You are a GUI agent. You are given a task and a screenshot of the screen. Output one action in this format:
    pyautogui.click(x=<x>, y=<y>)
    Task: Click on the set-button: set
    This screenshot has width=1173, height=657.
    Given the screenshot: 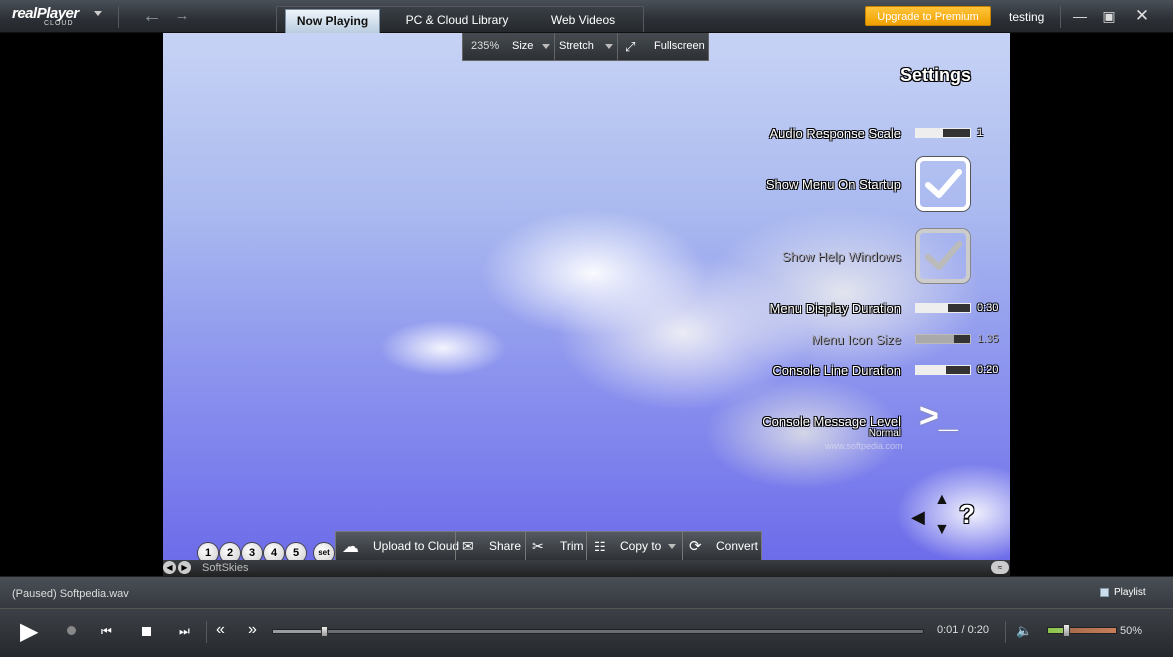 What is the action you would take?
    pyautogui.click(x=324, y=551)
    